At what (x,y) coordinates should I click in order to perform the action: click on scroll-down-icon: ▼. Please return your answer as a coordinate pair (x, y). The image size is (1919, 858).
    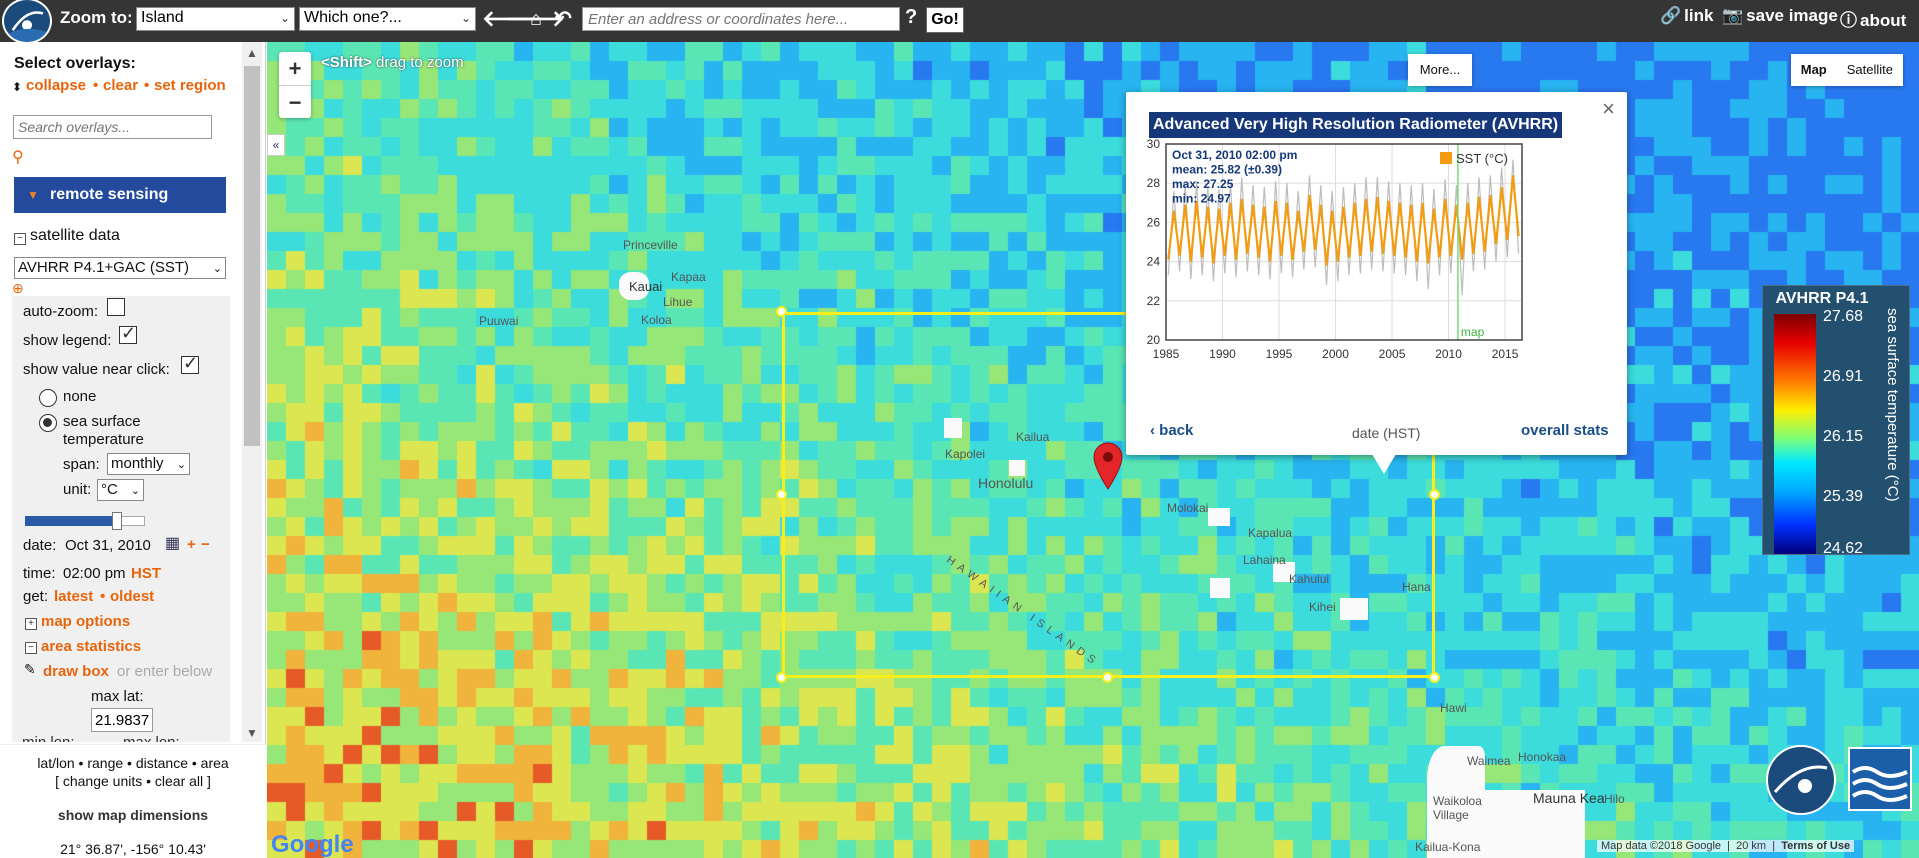
    Looking at the image, I should click on (252, 733).